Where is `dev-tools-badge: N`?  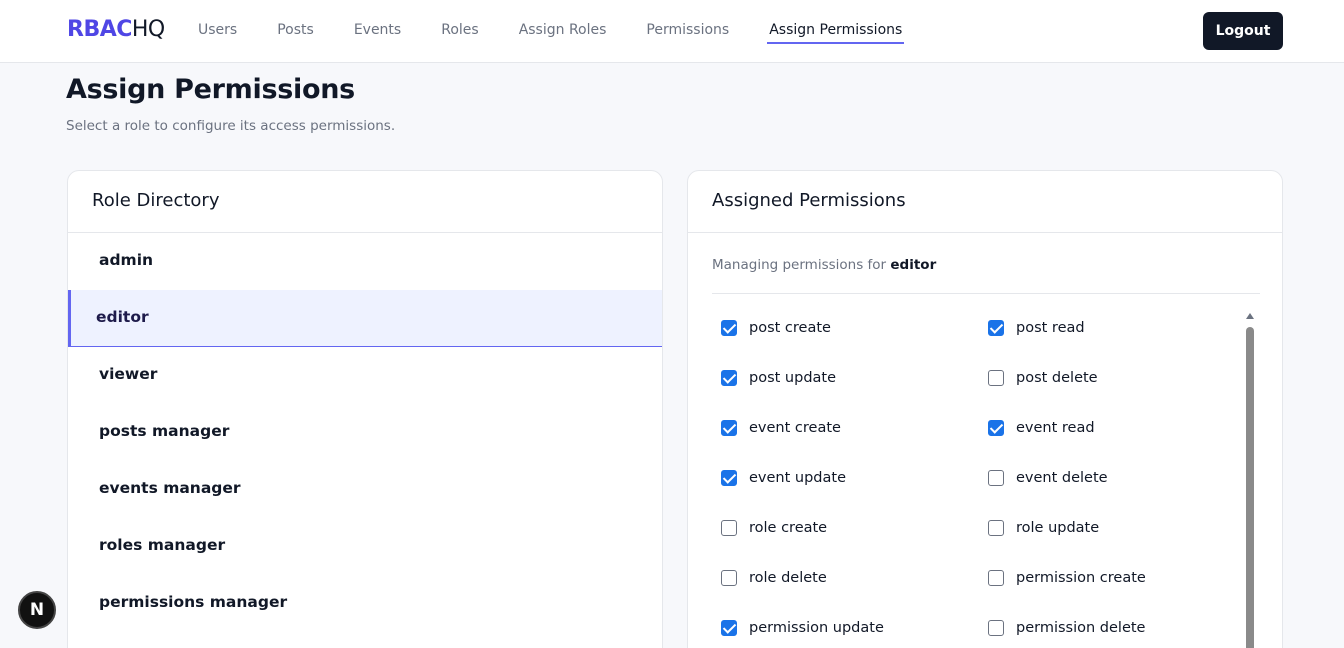 dev-tools-badge: N is located at coordinates (37, 610).